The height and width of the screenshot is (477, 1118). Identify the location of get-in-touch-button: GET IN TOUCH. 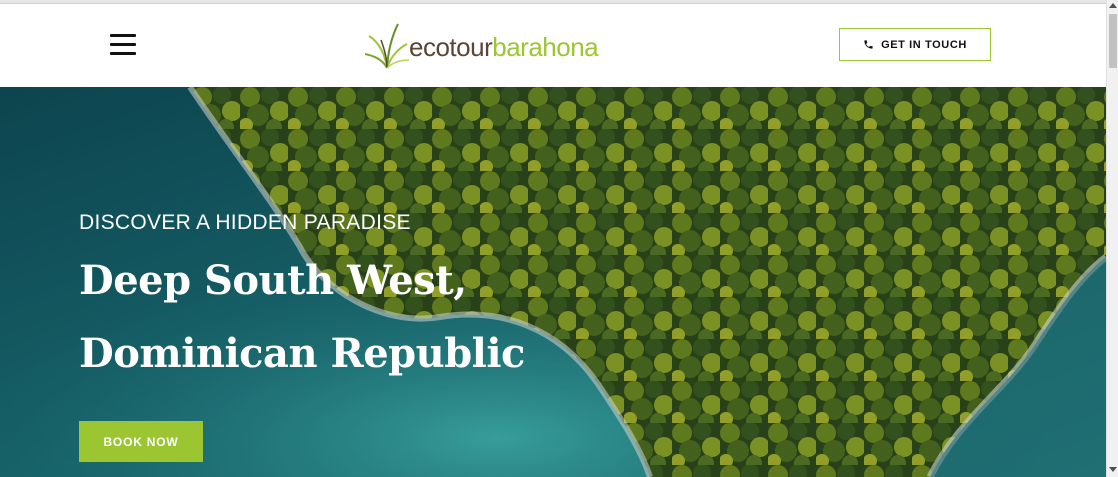
(915, 44).